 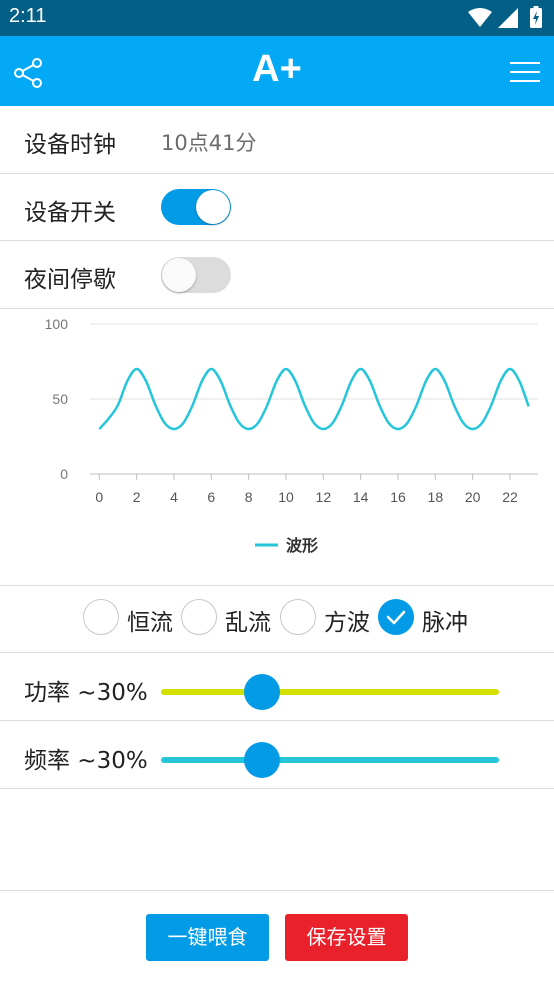 I want to click on night-pause-label: 夜间停歇, so click(x=70, y=280).